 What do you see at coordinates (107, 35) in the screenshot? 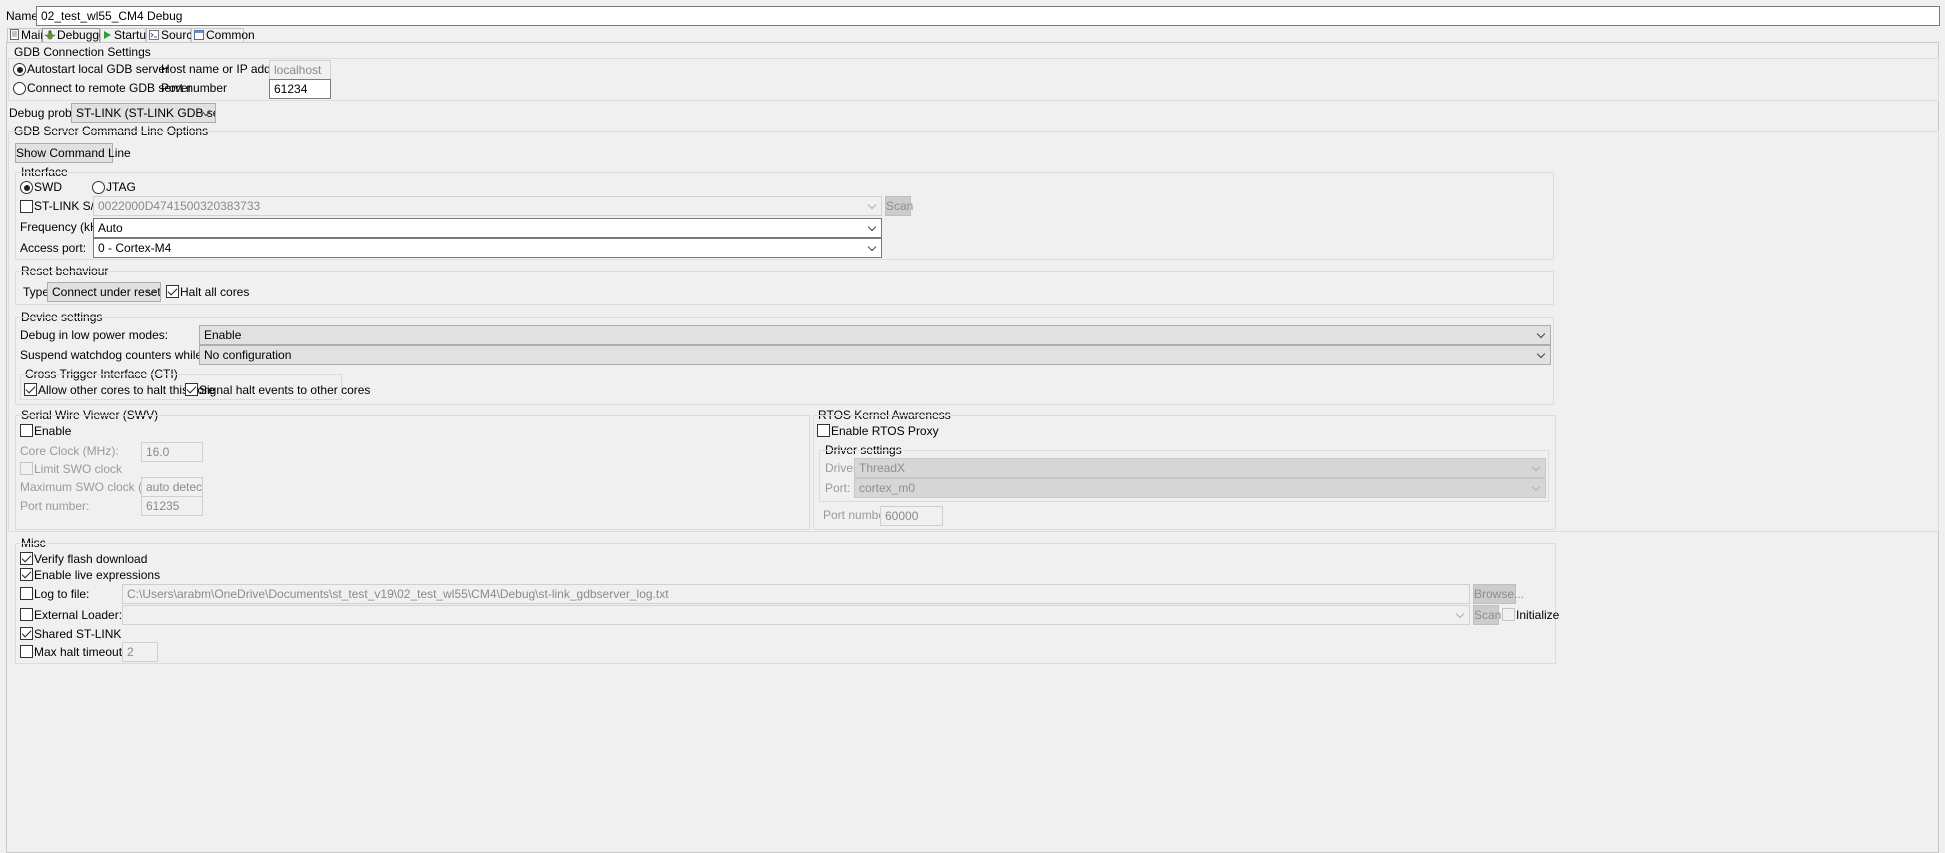
I see `play-icon` at bounding box center [107, 35].